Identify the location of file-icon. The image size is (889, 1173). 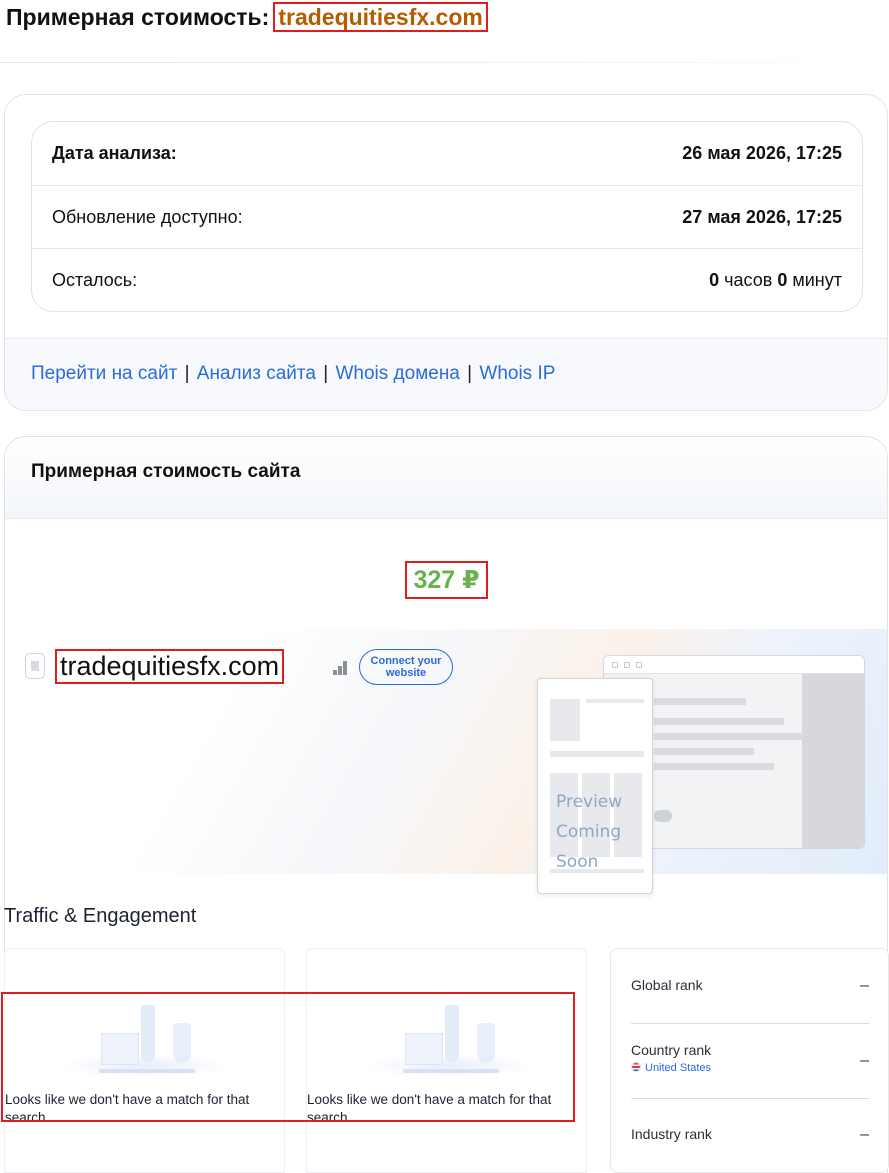
(35, 666).